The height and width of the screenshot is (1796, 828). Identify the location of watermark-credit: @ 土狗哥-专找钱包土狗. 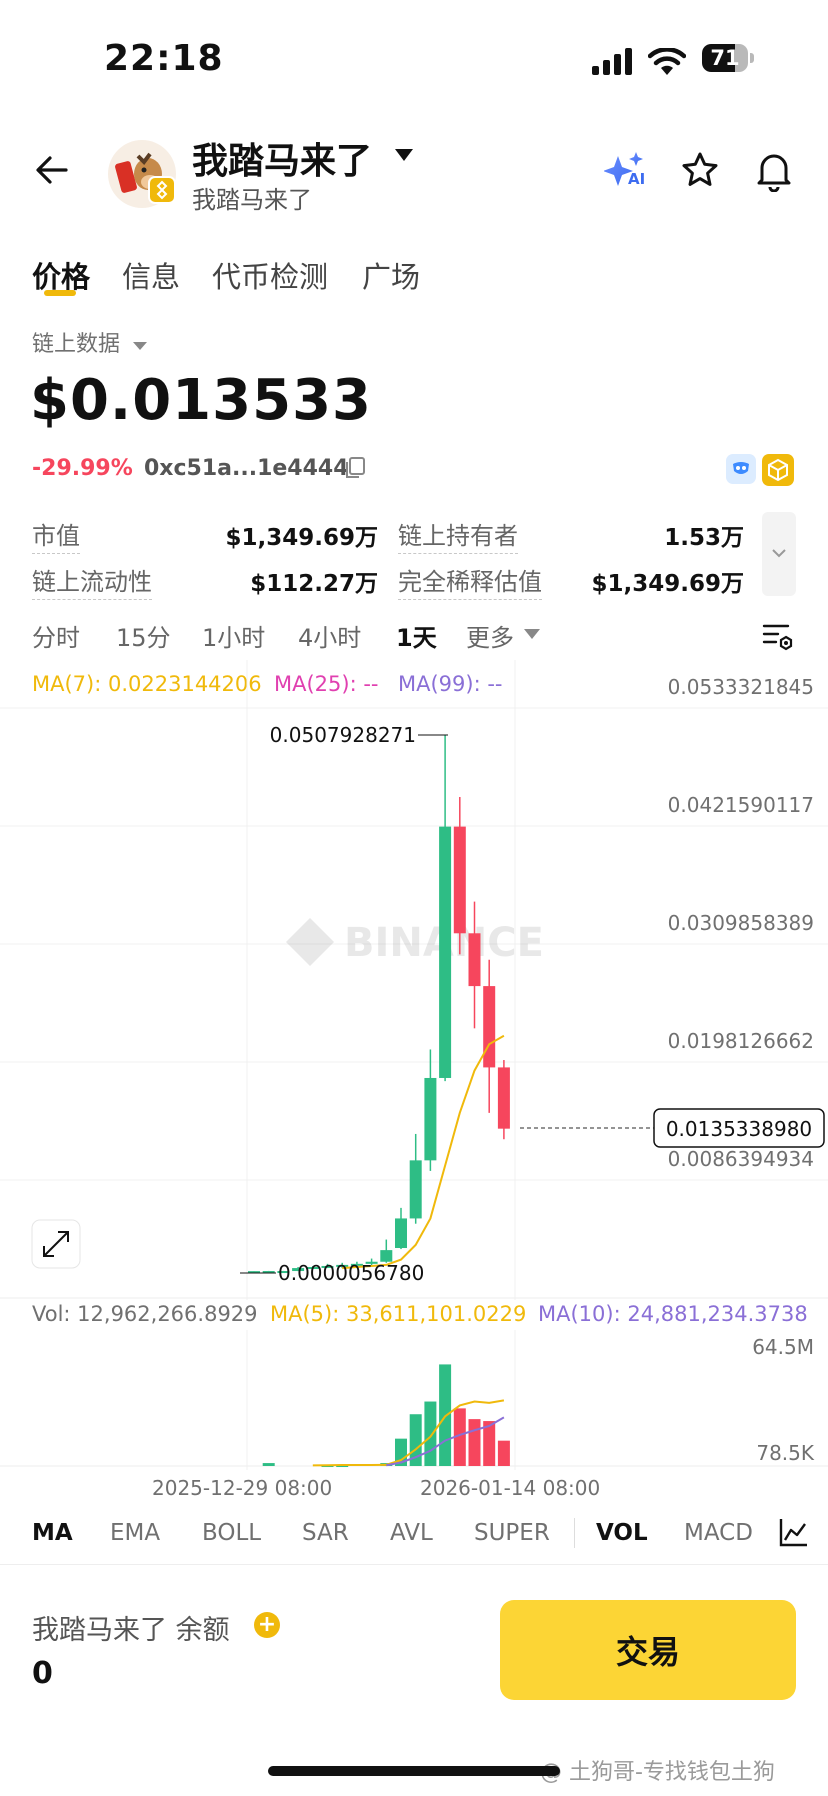
(657, 1772).